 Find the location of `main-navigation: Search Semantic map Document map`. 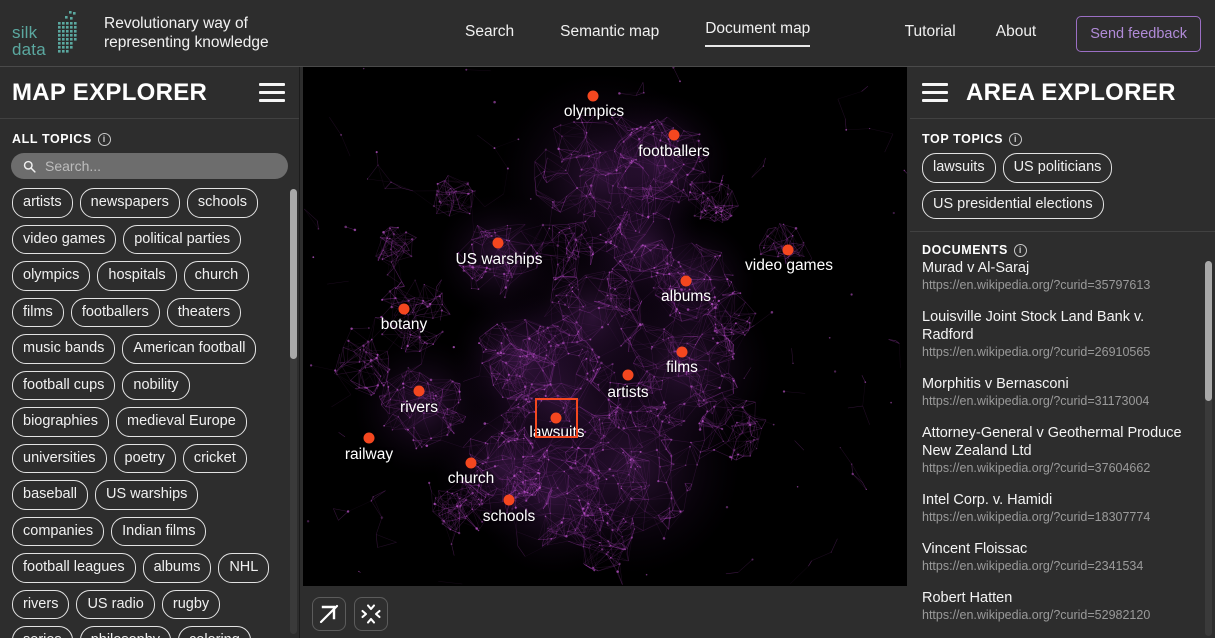

main-navigation: Search Semantic map Document map is located at coordinates (638, 33).